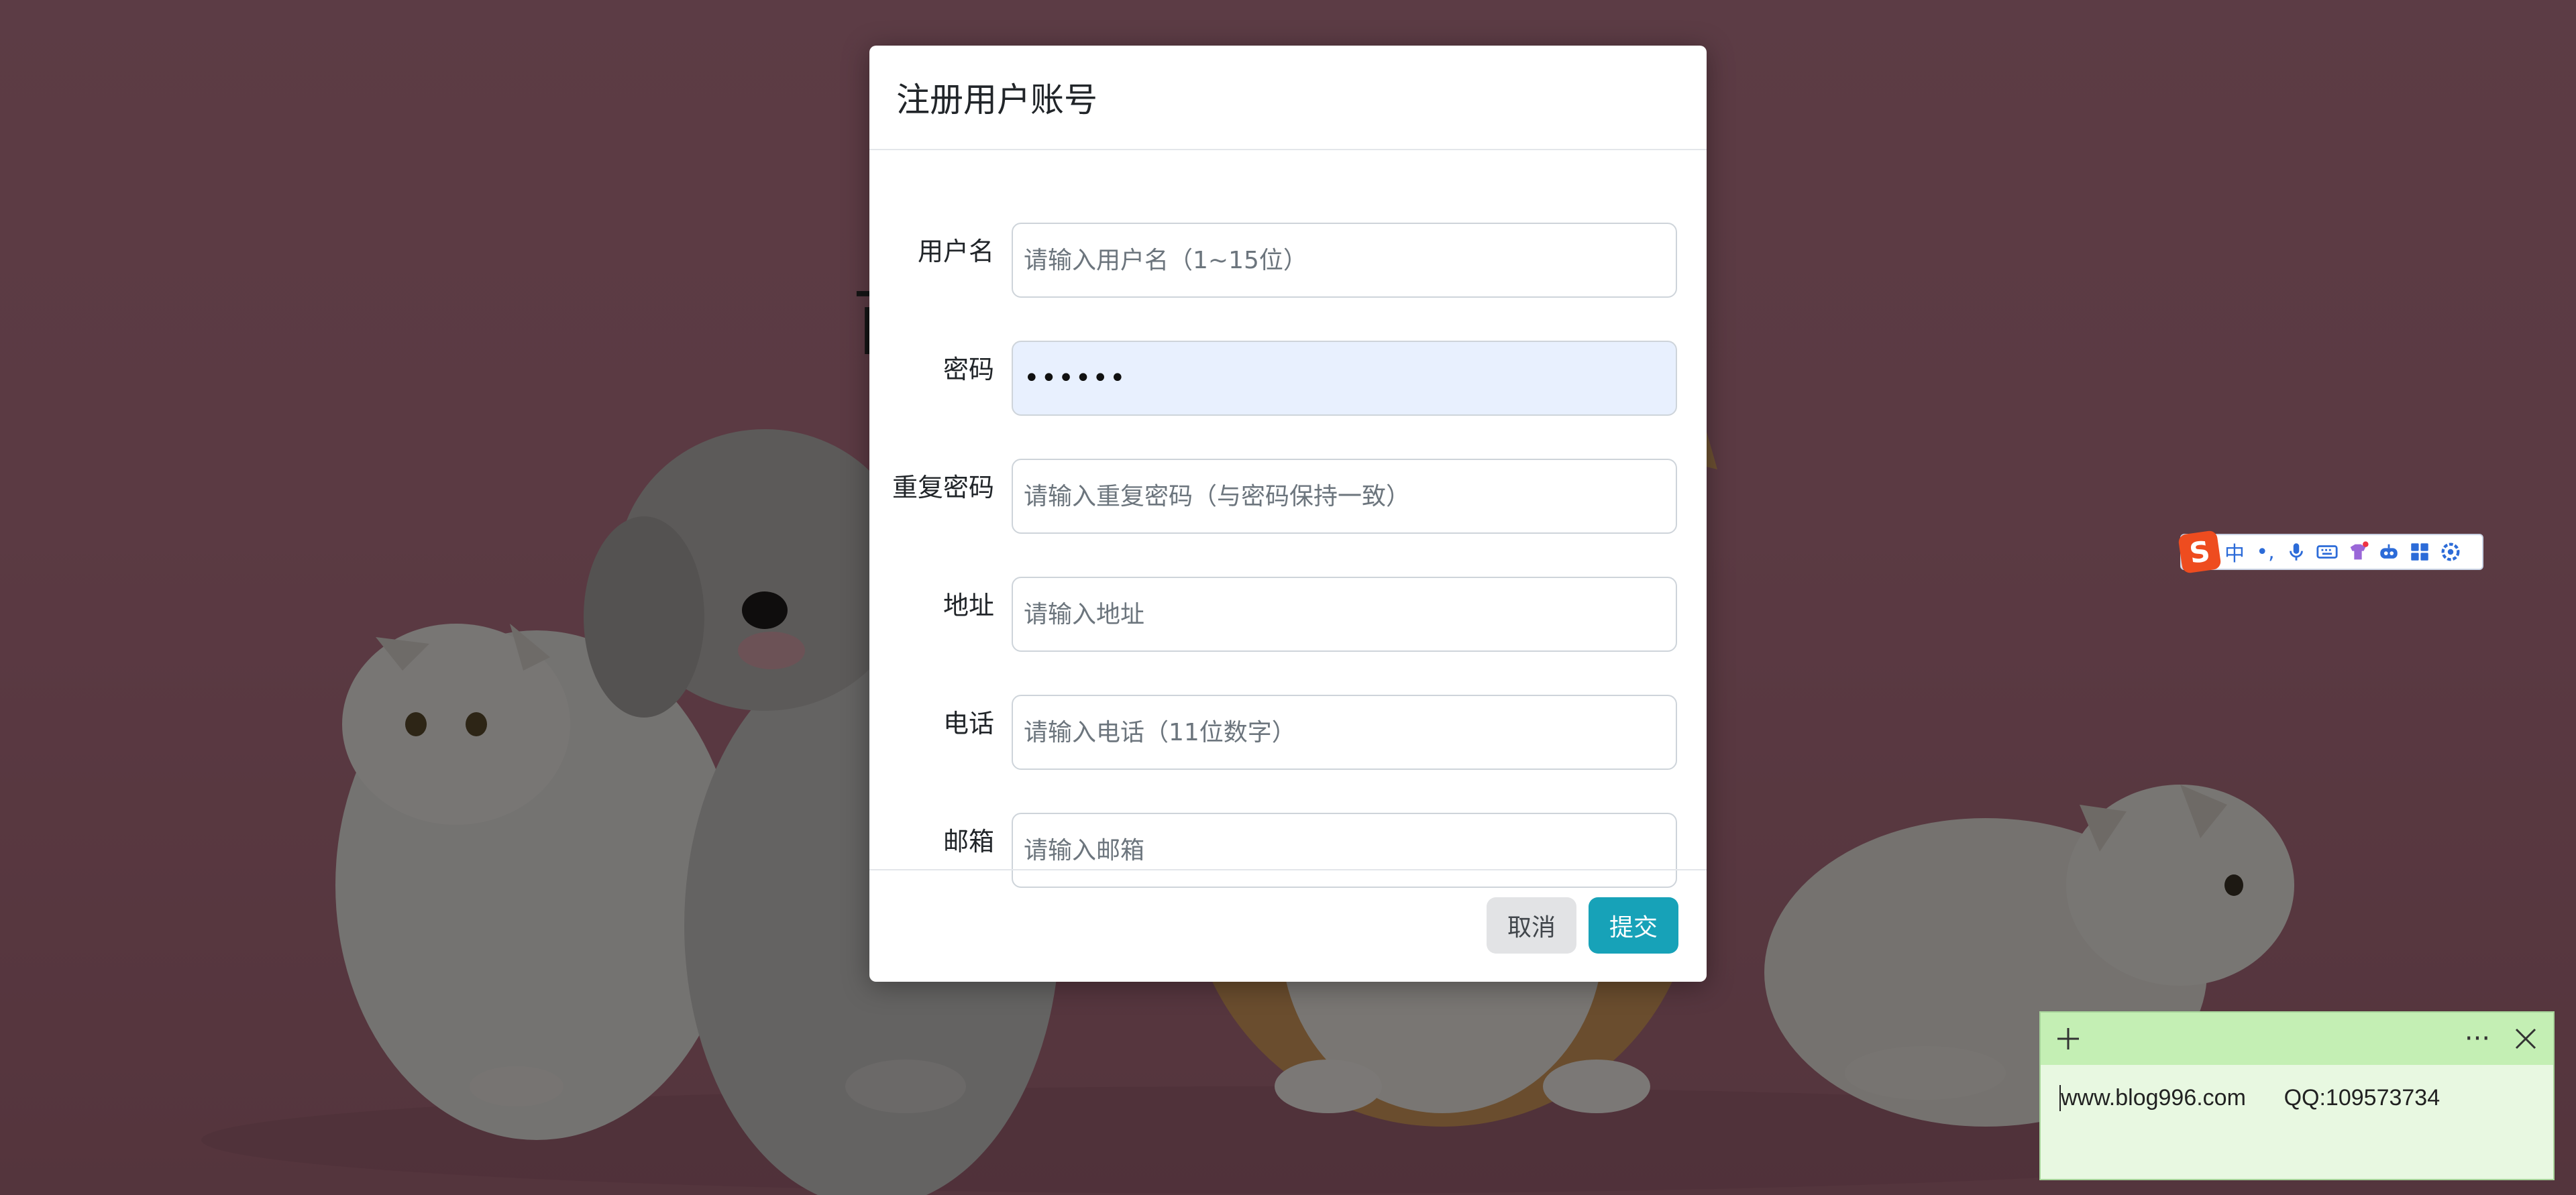  What do you see at coordinates (2297, 1039) in the screenshot?
I see `sticky-note-toolbar: ···` at bounding box center [2297, 1039].